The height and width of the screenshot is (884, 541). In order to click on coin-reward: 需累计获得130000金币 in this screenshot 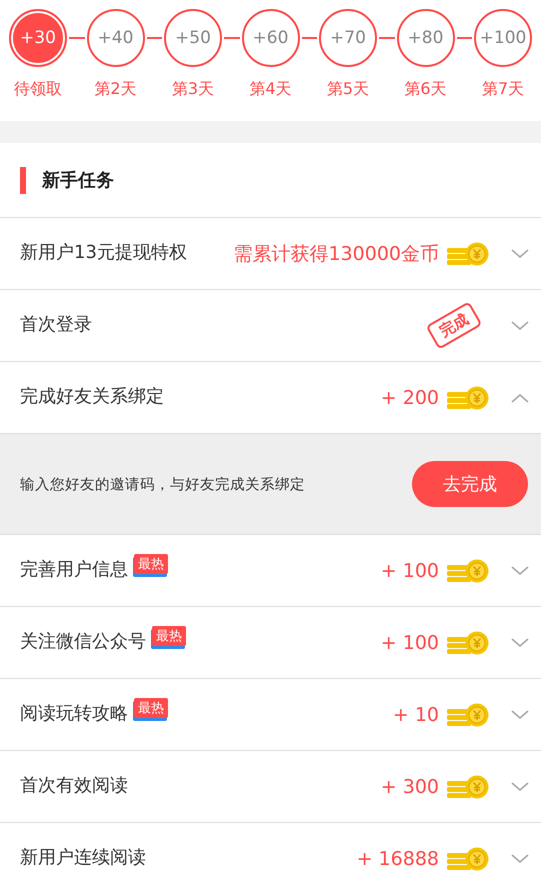, I will do `click(336, 254)`.